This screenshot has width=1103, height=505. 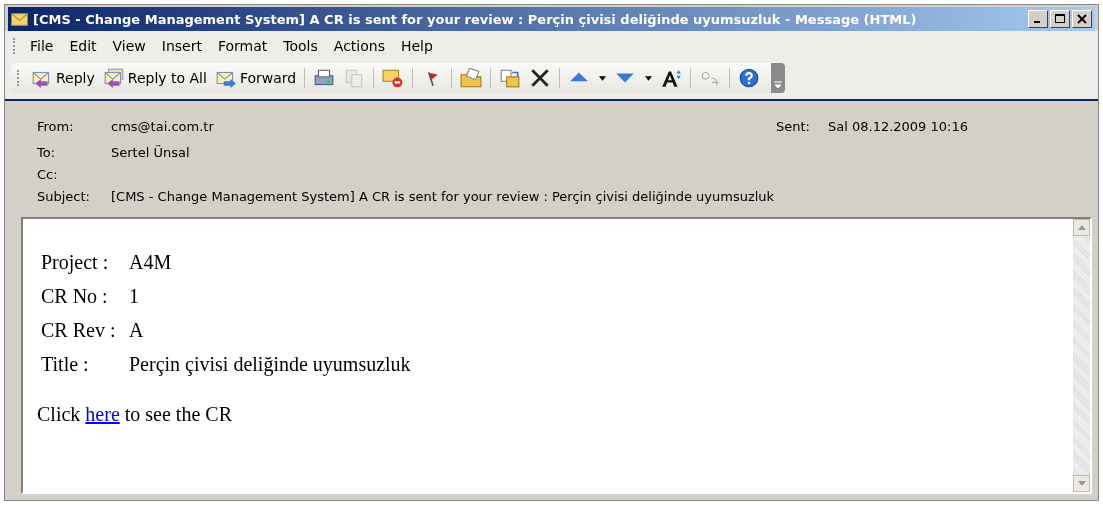 I want to click on sender-address: cms@tai.com.tr, so click(x=163, y=126).